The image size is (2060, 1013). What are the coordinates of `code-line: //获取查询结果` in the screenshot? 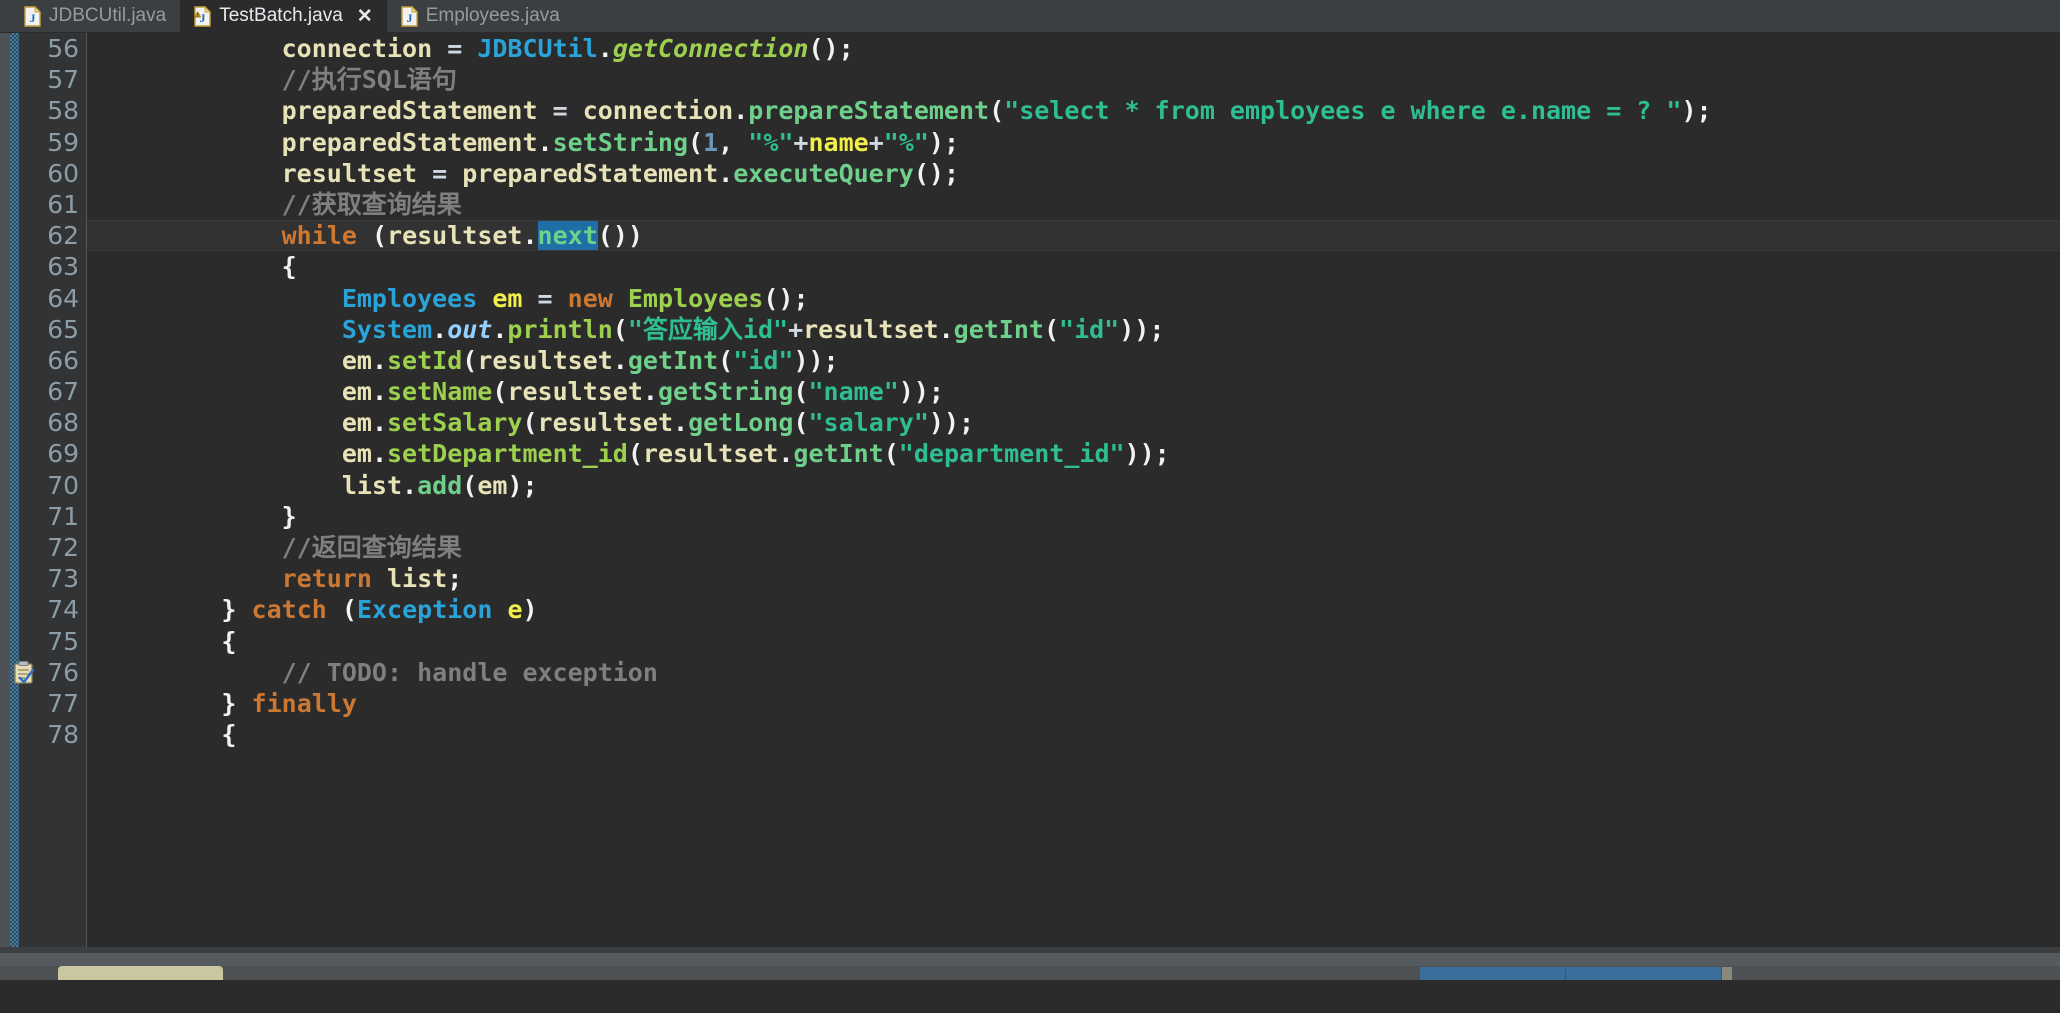 It's located at (1073, 204).